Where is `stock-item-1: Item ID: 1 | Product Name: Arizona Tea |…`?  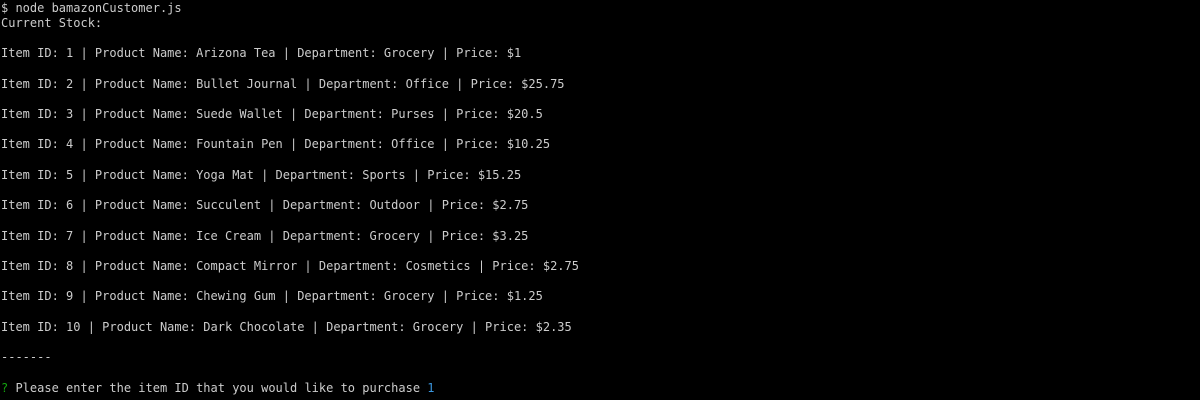
stock-item-1: Item ID: 1 | Product Name: Arizona Tea |… is located at coordinates (261, 53).